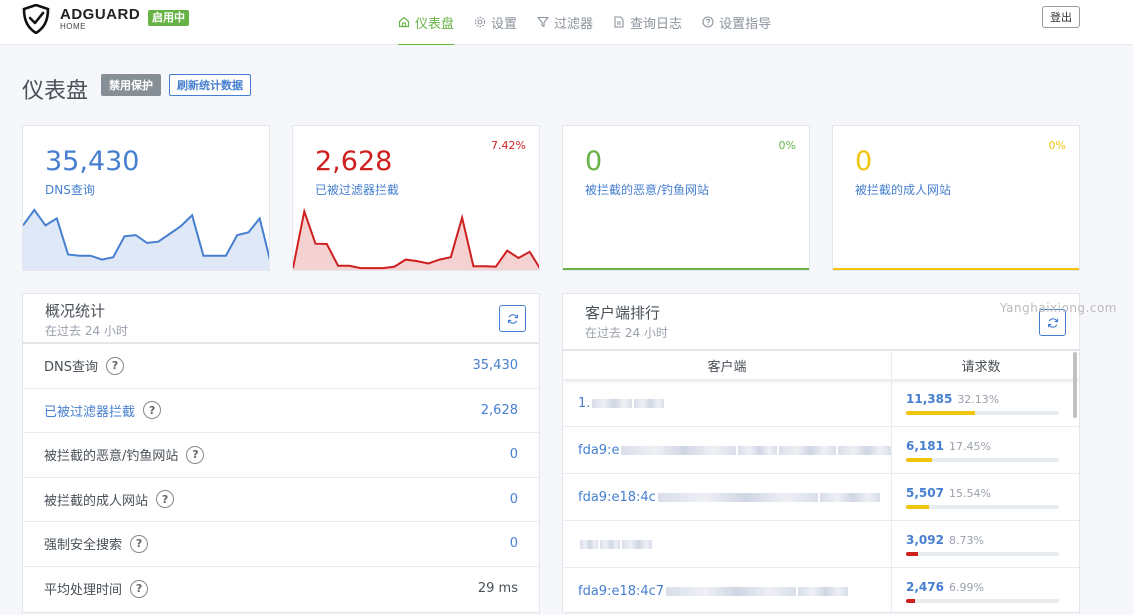 This screenshot has height=615, width=1133. I want to click on dns-queries-sparkline, so click(146, 239).